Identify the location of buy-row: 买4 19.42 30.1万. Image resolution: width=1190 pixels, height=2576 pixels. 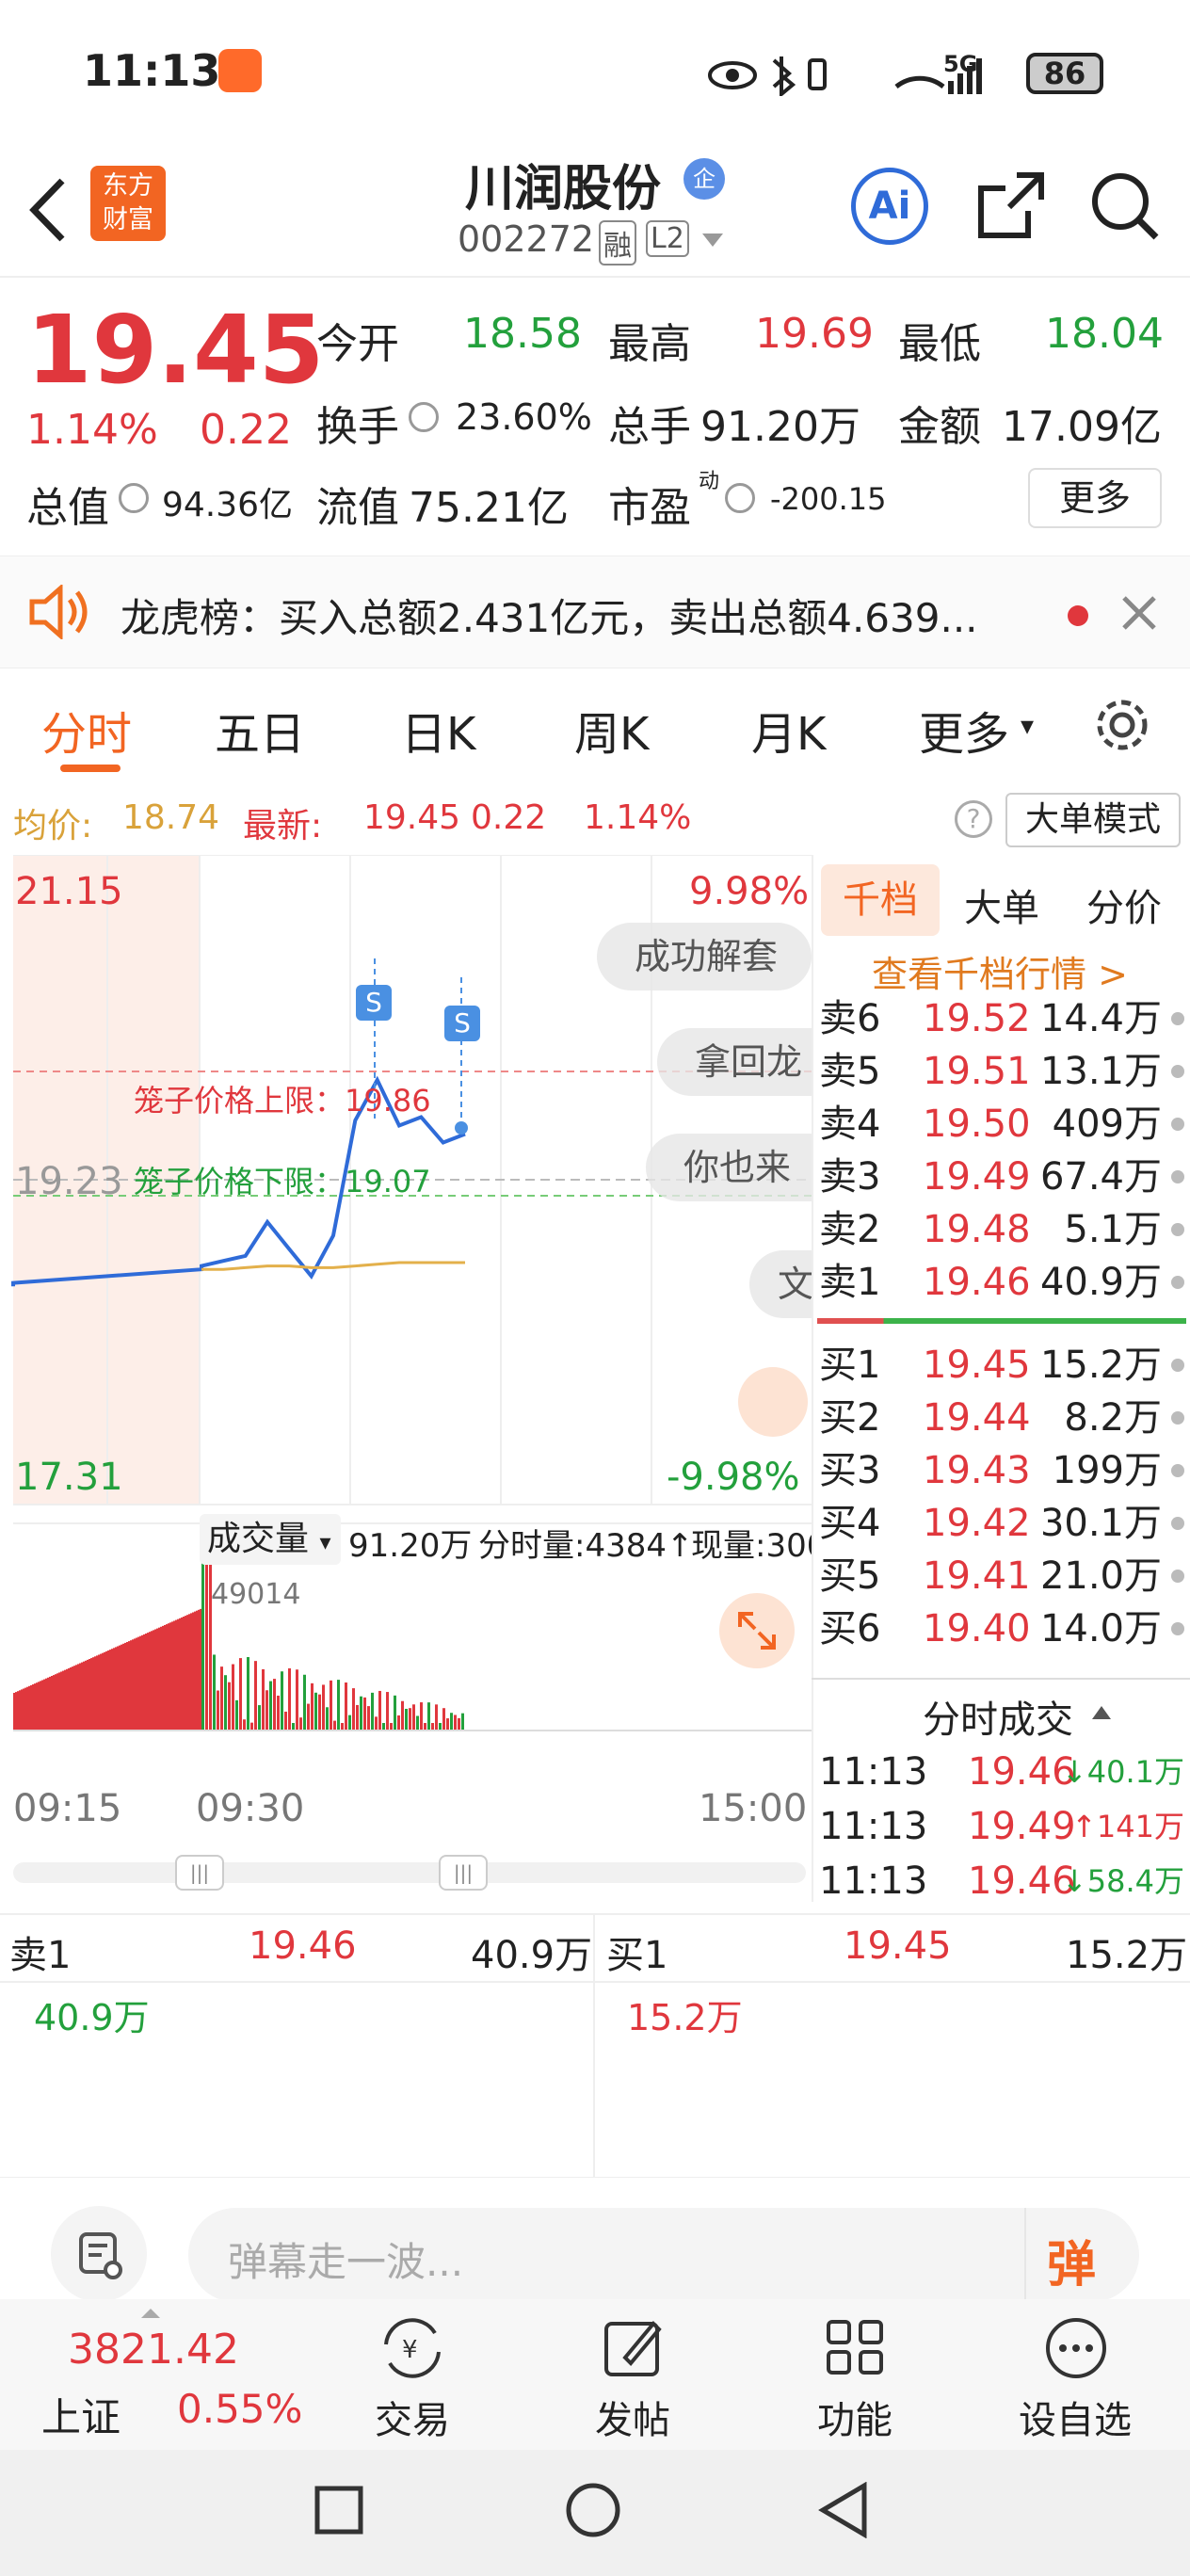
(1000, 1523).